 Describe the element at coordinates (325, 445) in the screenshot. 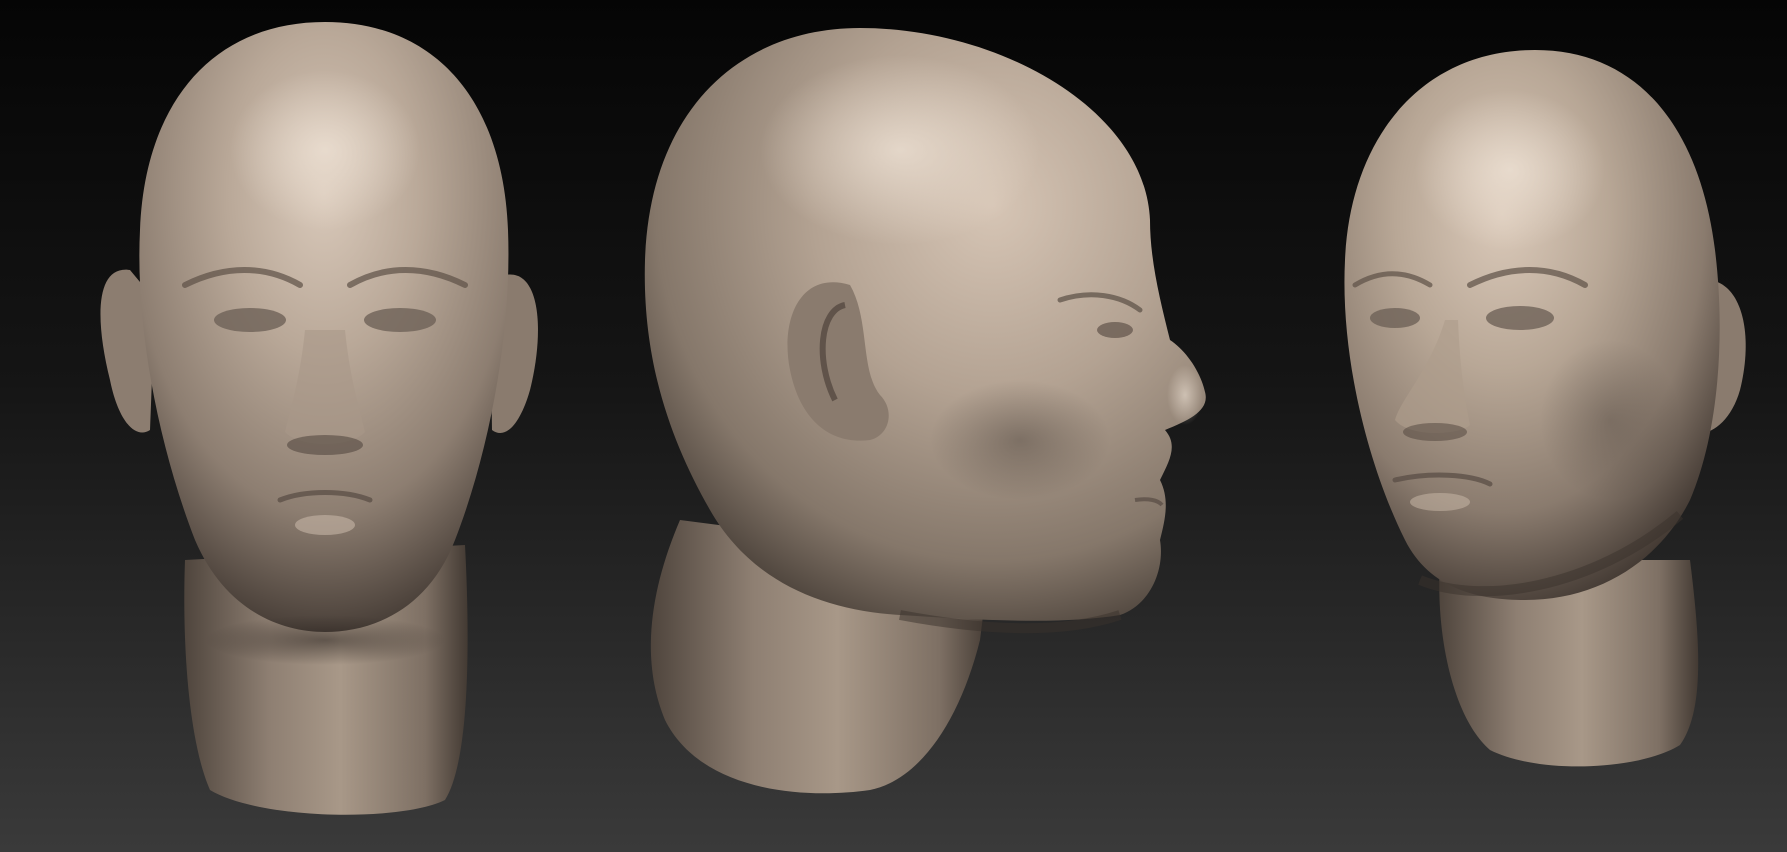

I see `front-nose-shadow` at that location.